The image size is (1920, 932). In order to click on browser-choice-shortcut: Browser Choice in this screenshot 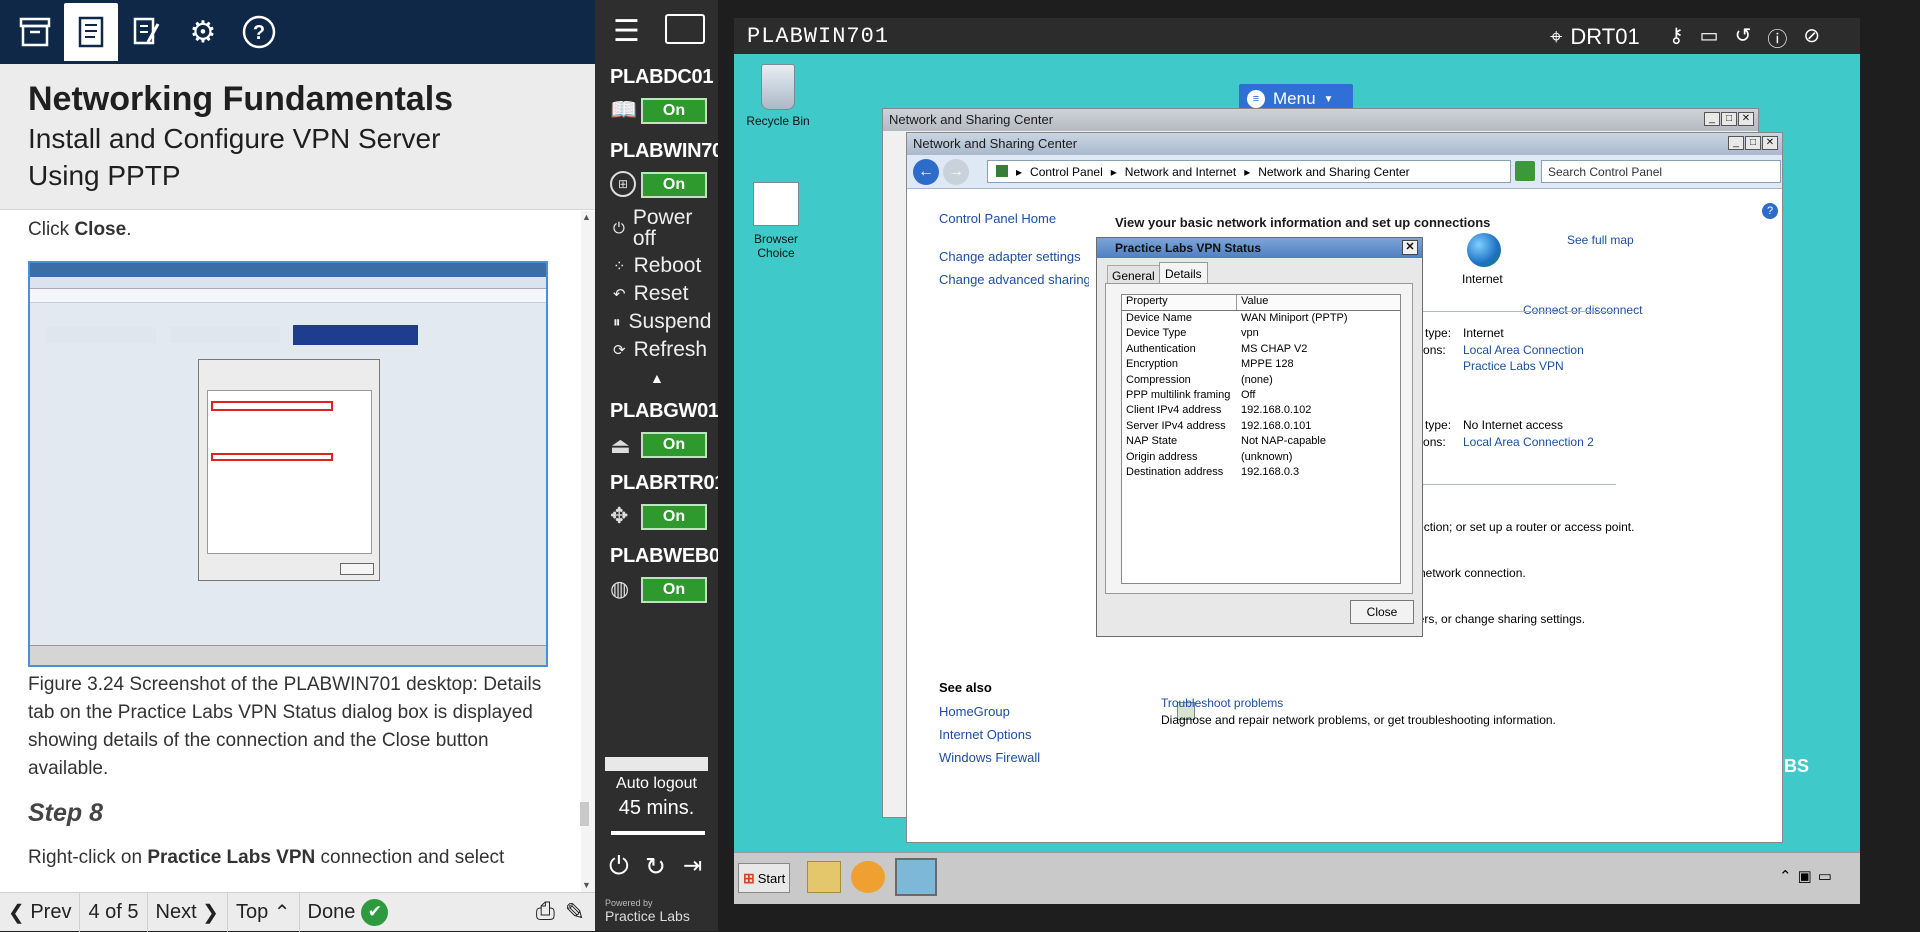, I will do `click(776, 221)`.